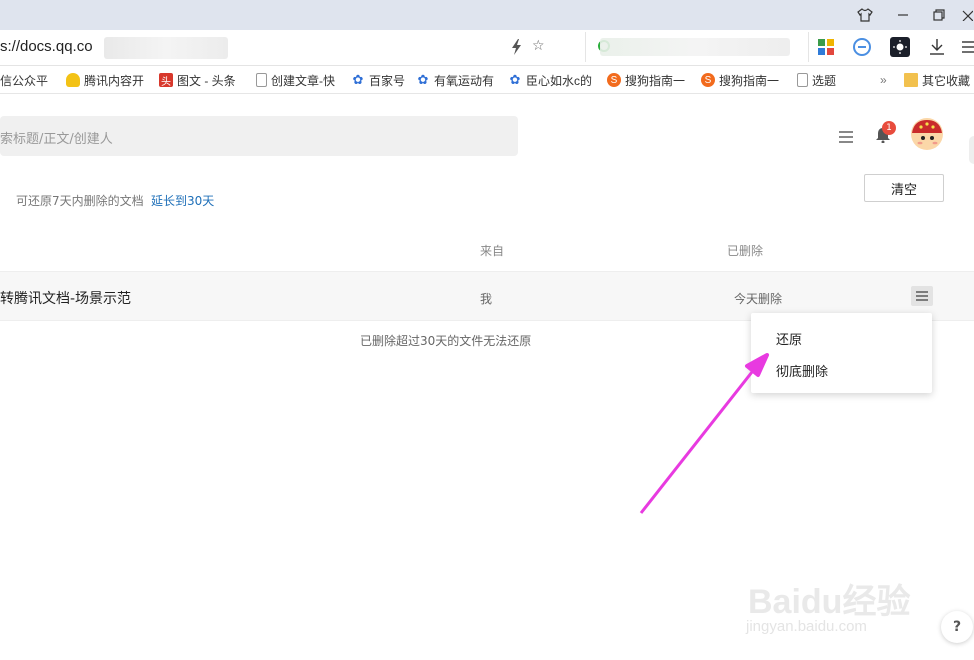  Describe the element at coordinates (957, 627) in the screenshot. I see `help-button: ?` at that location.